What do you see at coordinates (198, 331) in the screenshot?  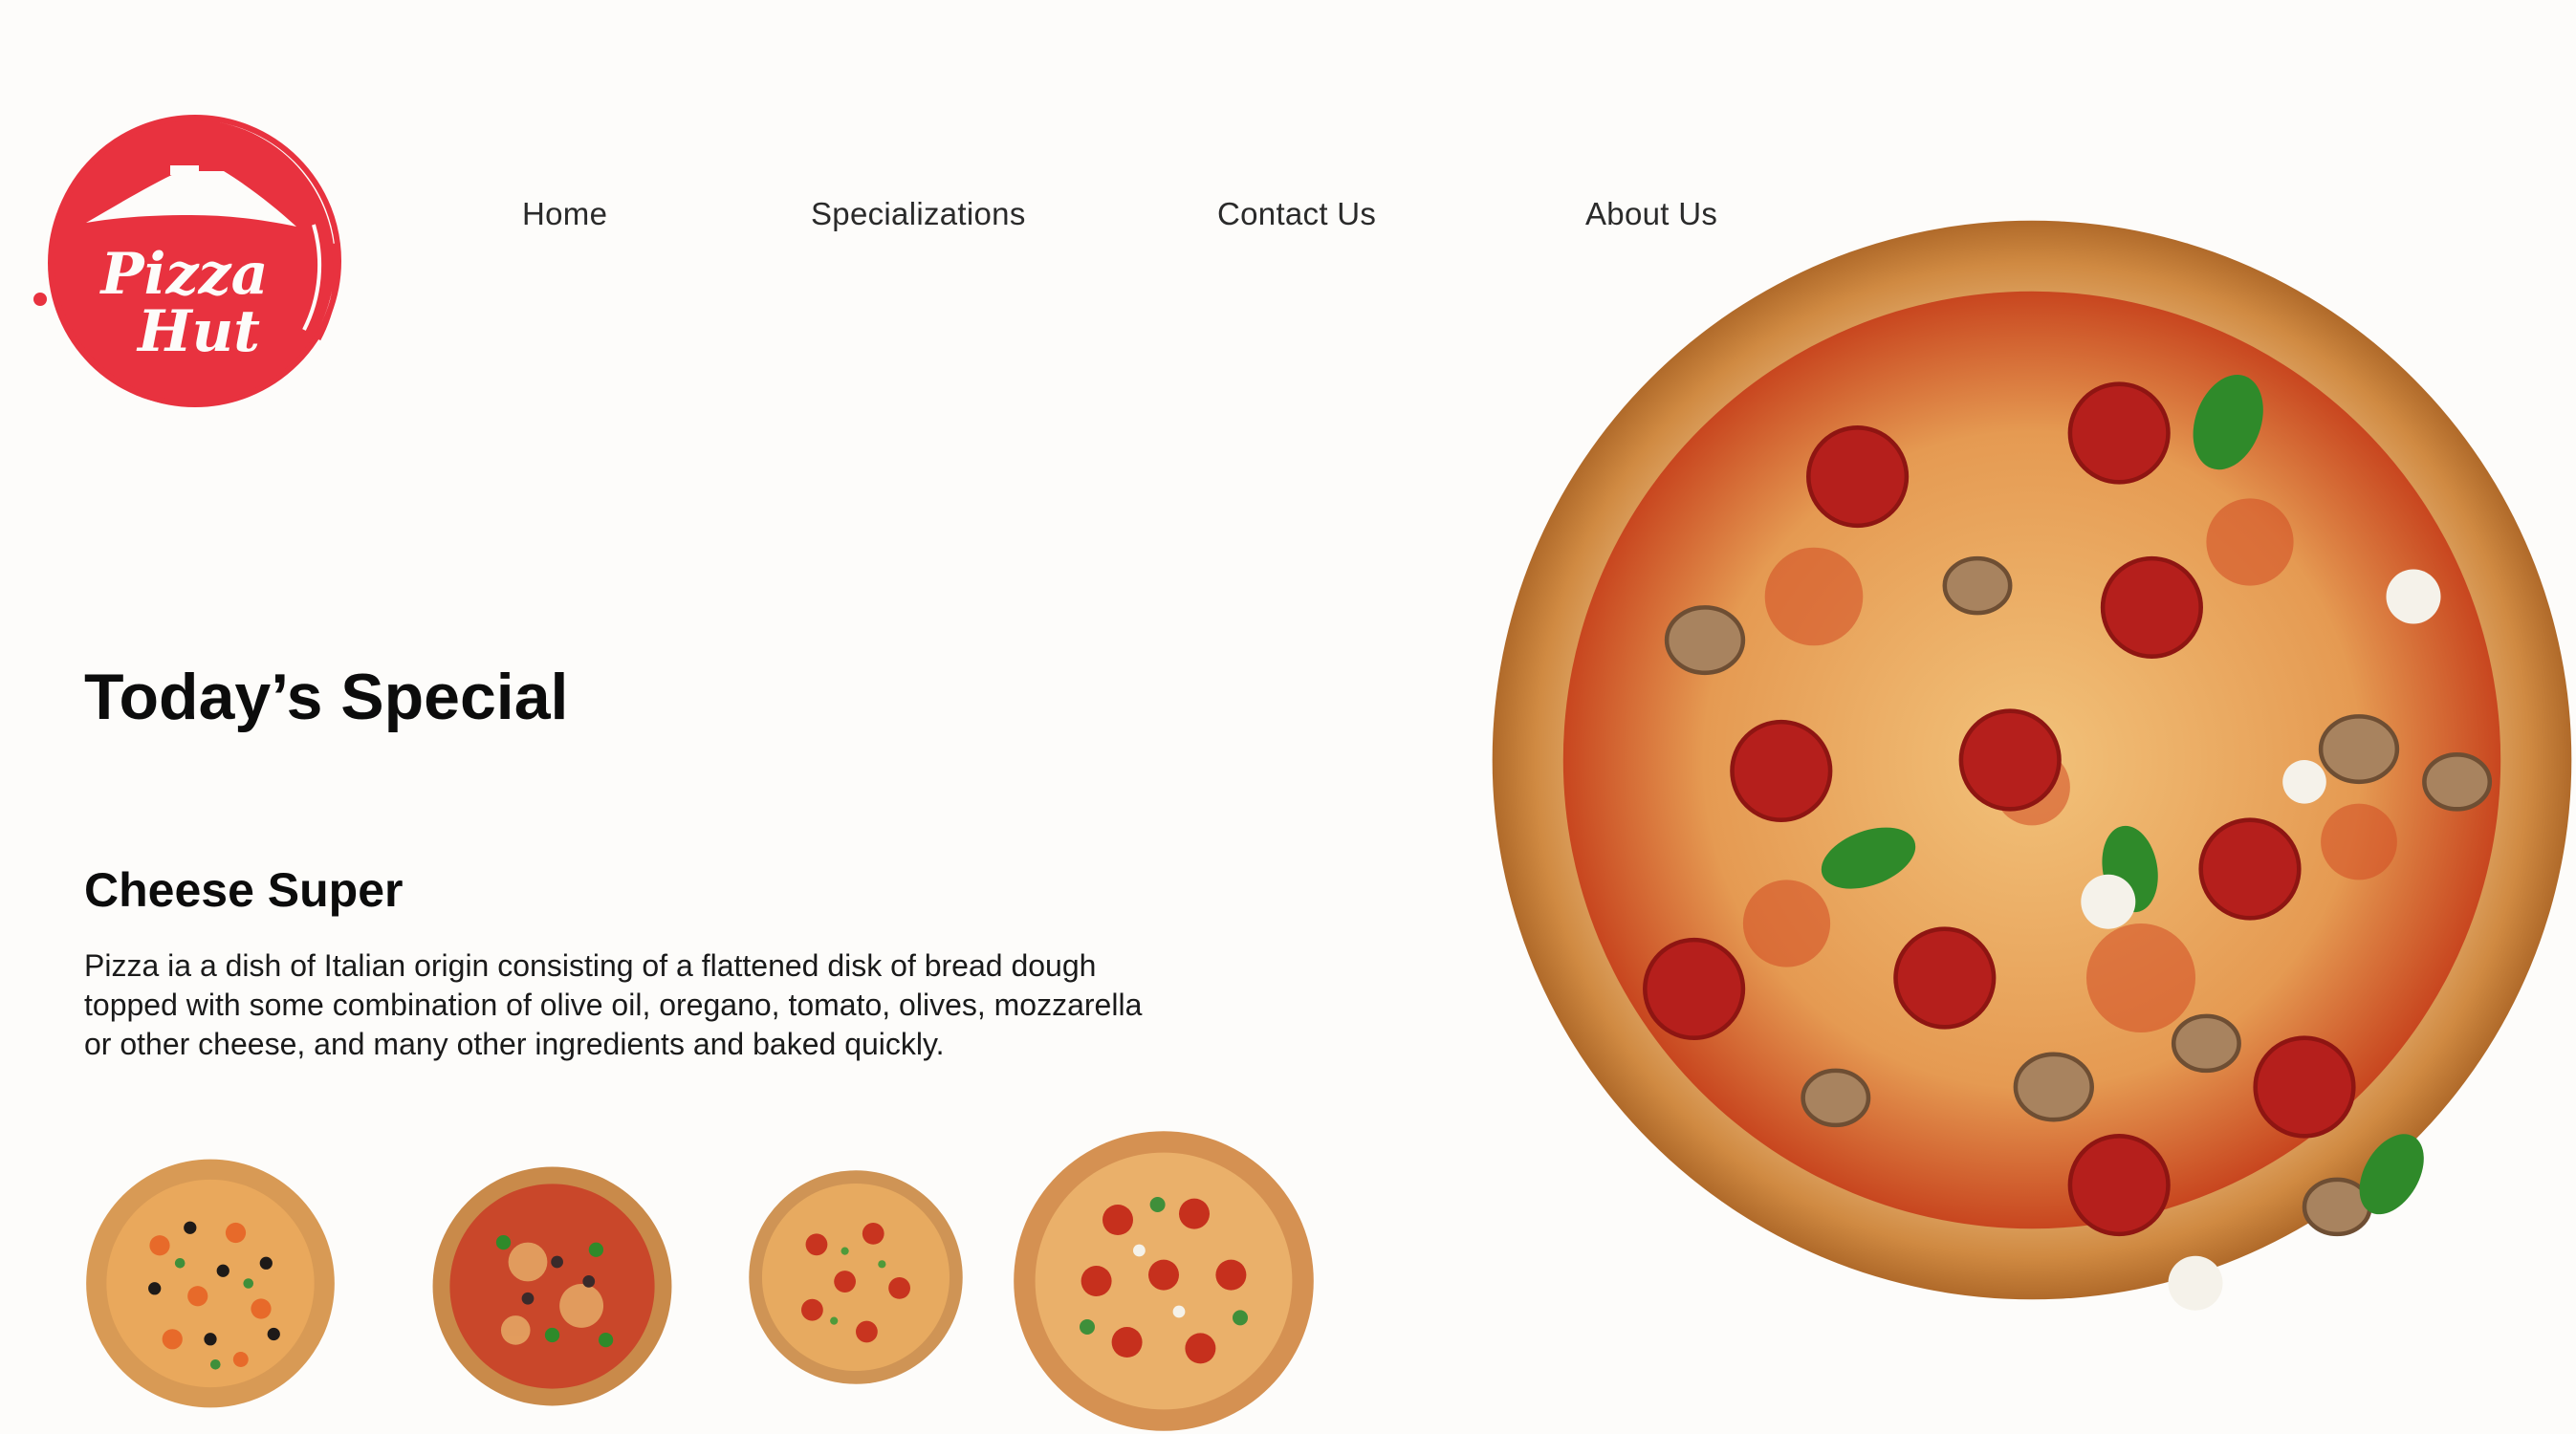 I see `logo-text-hut: Hut` at bounding box center [198, 331].